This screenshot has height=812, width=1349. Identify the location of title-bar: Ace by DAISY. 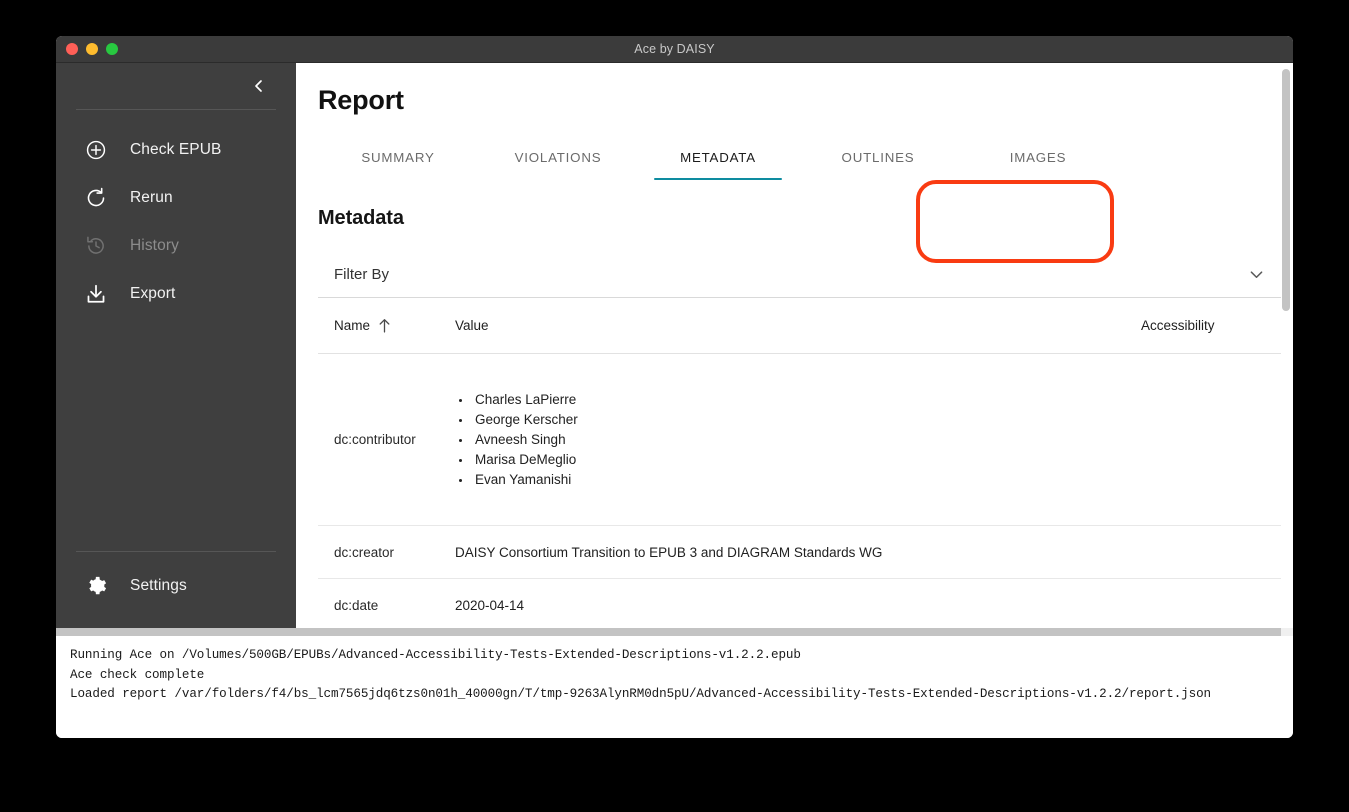
(674, 49).